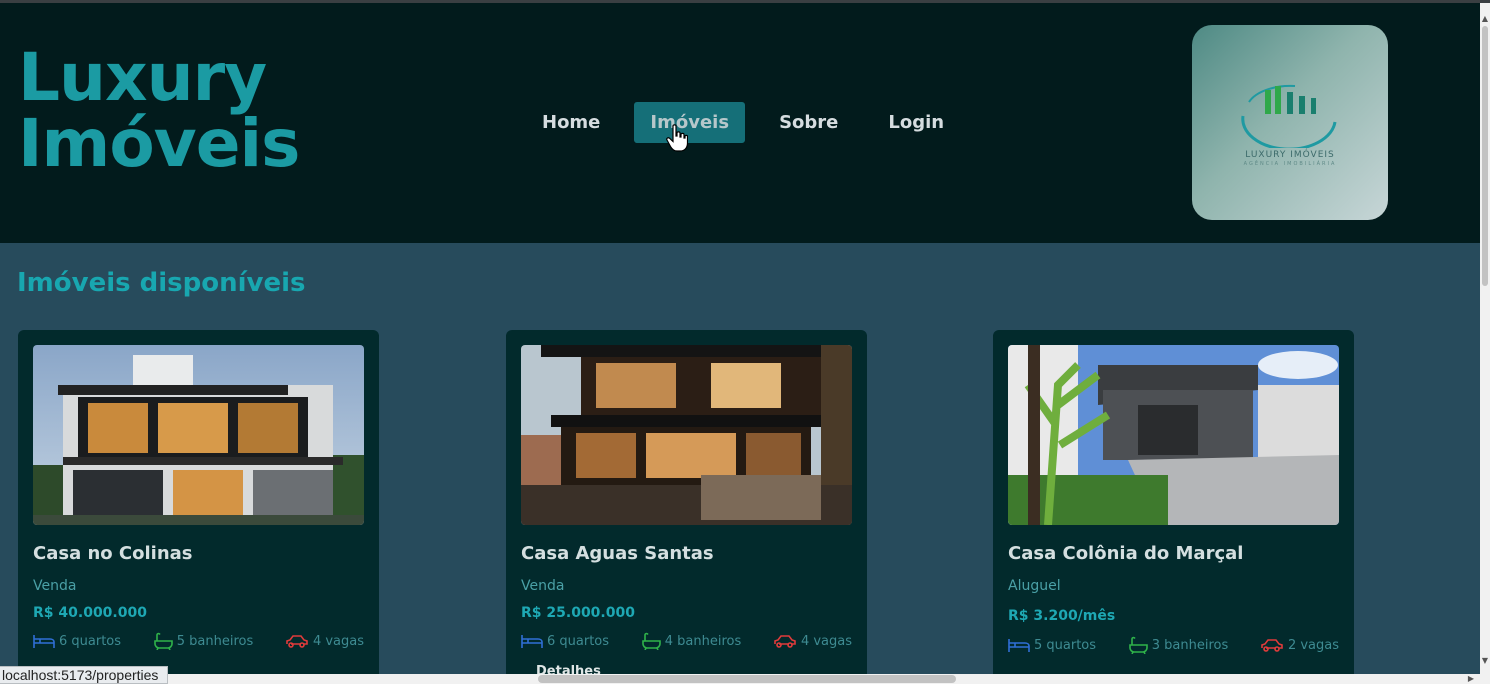  I want to click on baths-label: 5 banheiros, so click(215, 641).